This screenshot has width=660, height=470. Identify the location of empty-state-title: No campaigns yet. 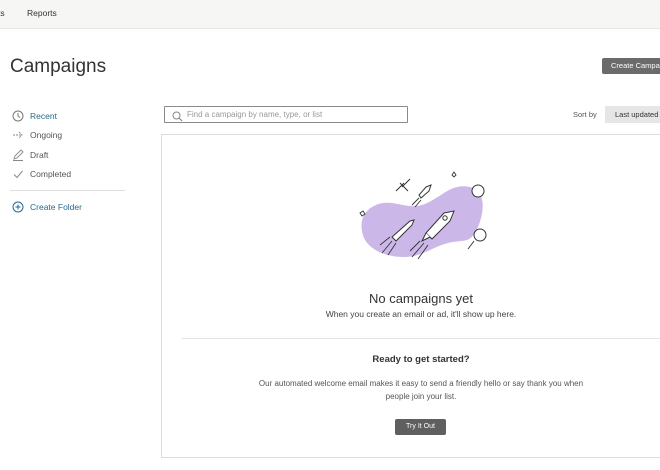
(421, 298).